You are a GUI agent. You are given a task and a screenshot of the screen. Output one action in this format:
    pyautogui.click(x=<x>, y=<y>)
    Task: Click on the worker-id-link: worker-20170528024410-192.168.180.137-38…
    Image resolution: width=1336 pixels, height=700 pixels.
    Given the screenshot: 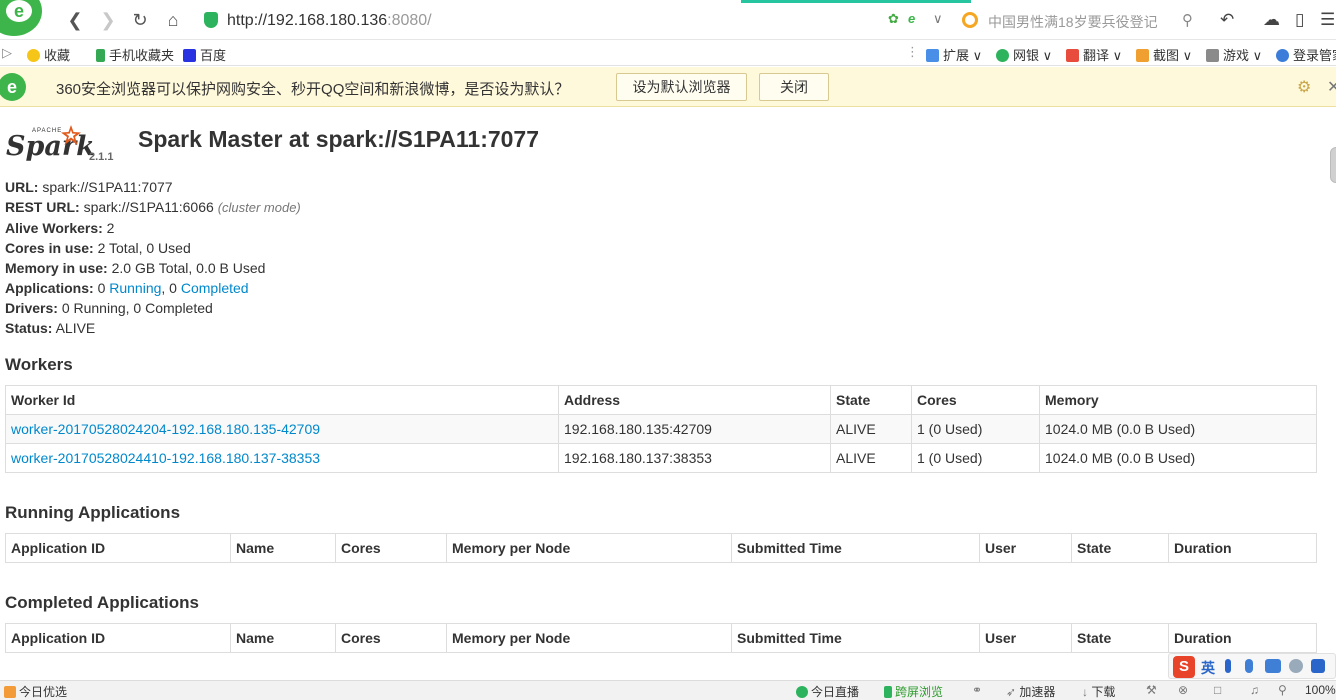 What is the action you would take?
    pyautogui.click(x=165, y=458)
    